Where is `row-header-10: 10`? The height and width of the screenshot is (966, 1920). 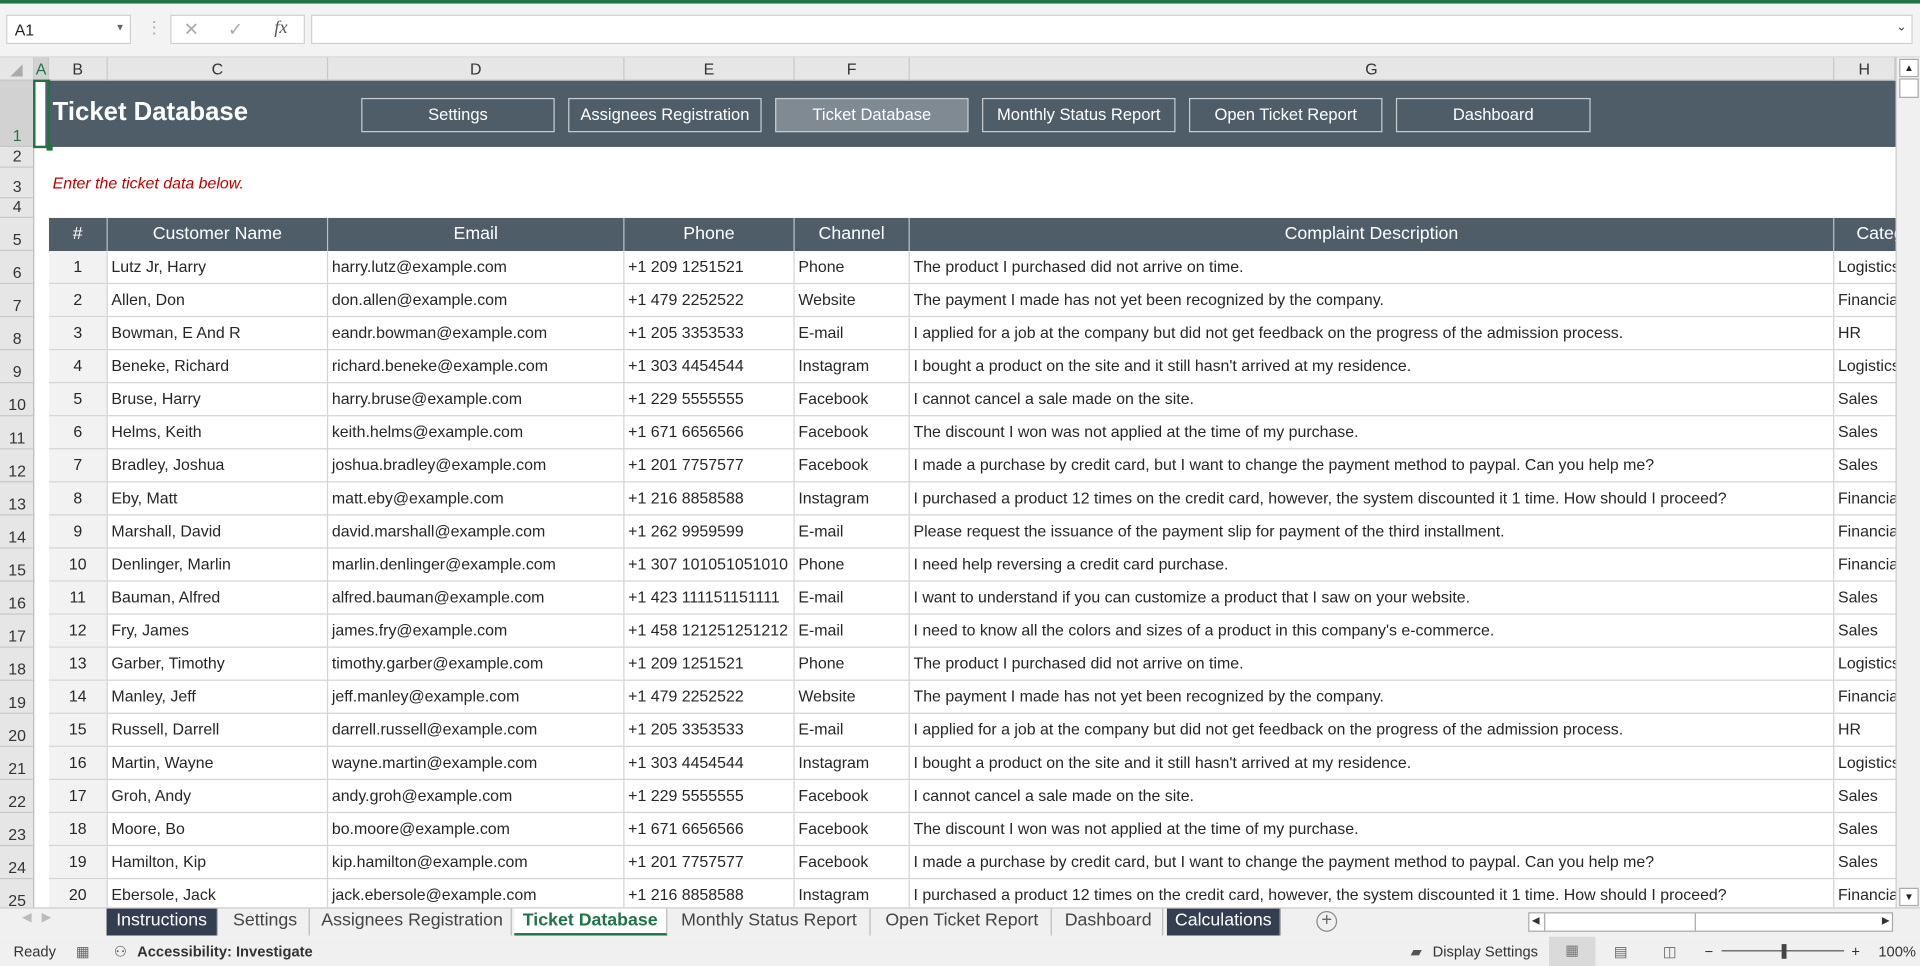
row-header-10: 10 is located at coordinates (17, 400).